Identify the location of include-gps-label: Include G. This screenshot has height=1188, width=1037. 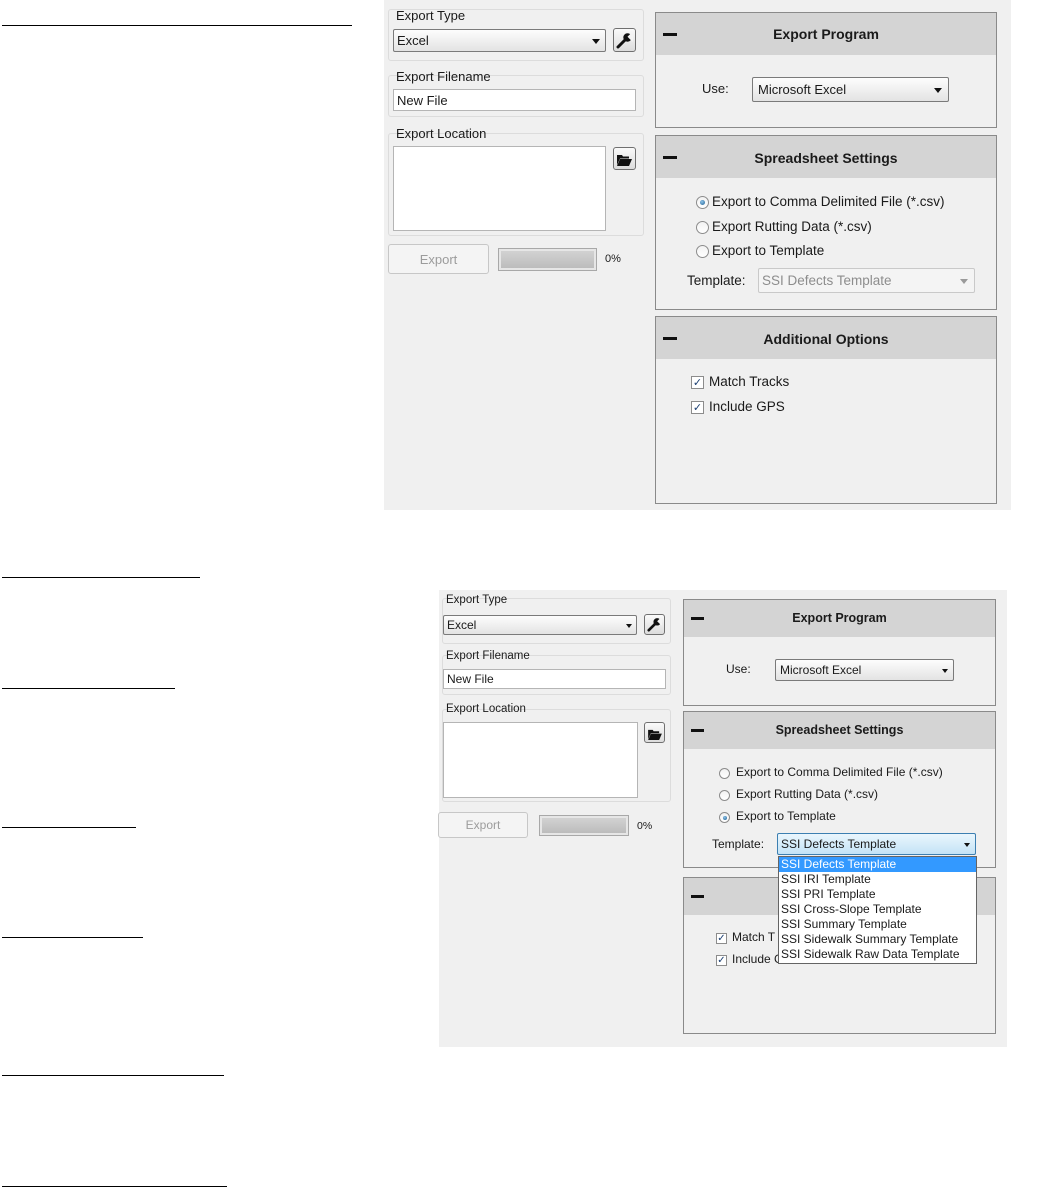
(757, 959).